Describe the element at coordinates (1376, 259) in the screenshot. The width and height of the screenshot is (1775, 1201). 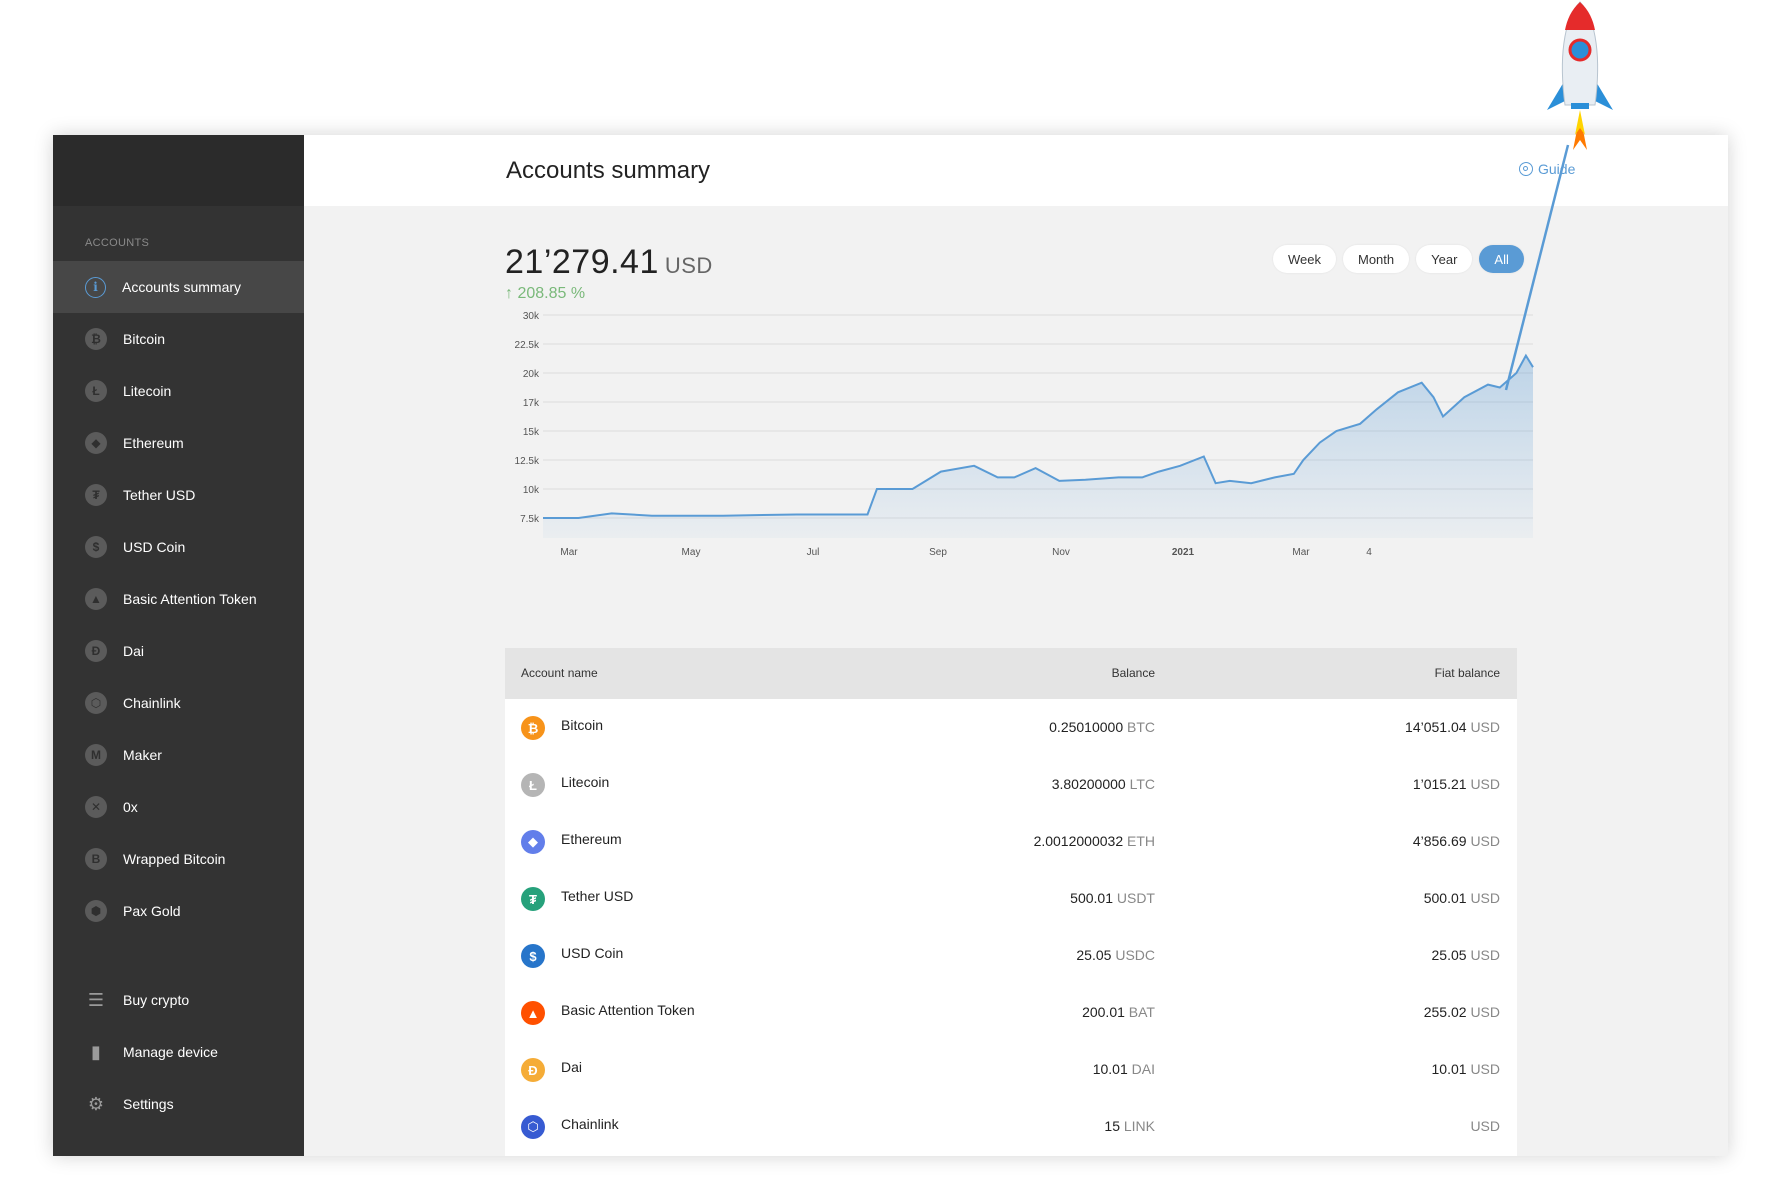
I see `range-button-month: Month` at that location.